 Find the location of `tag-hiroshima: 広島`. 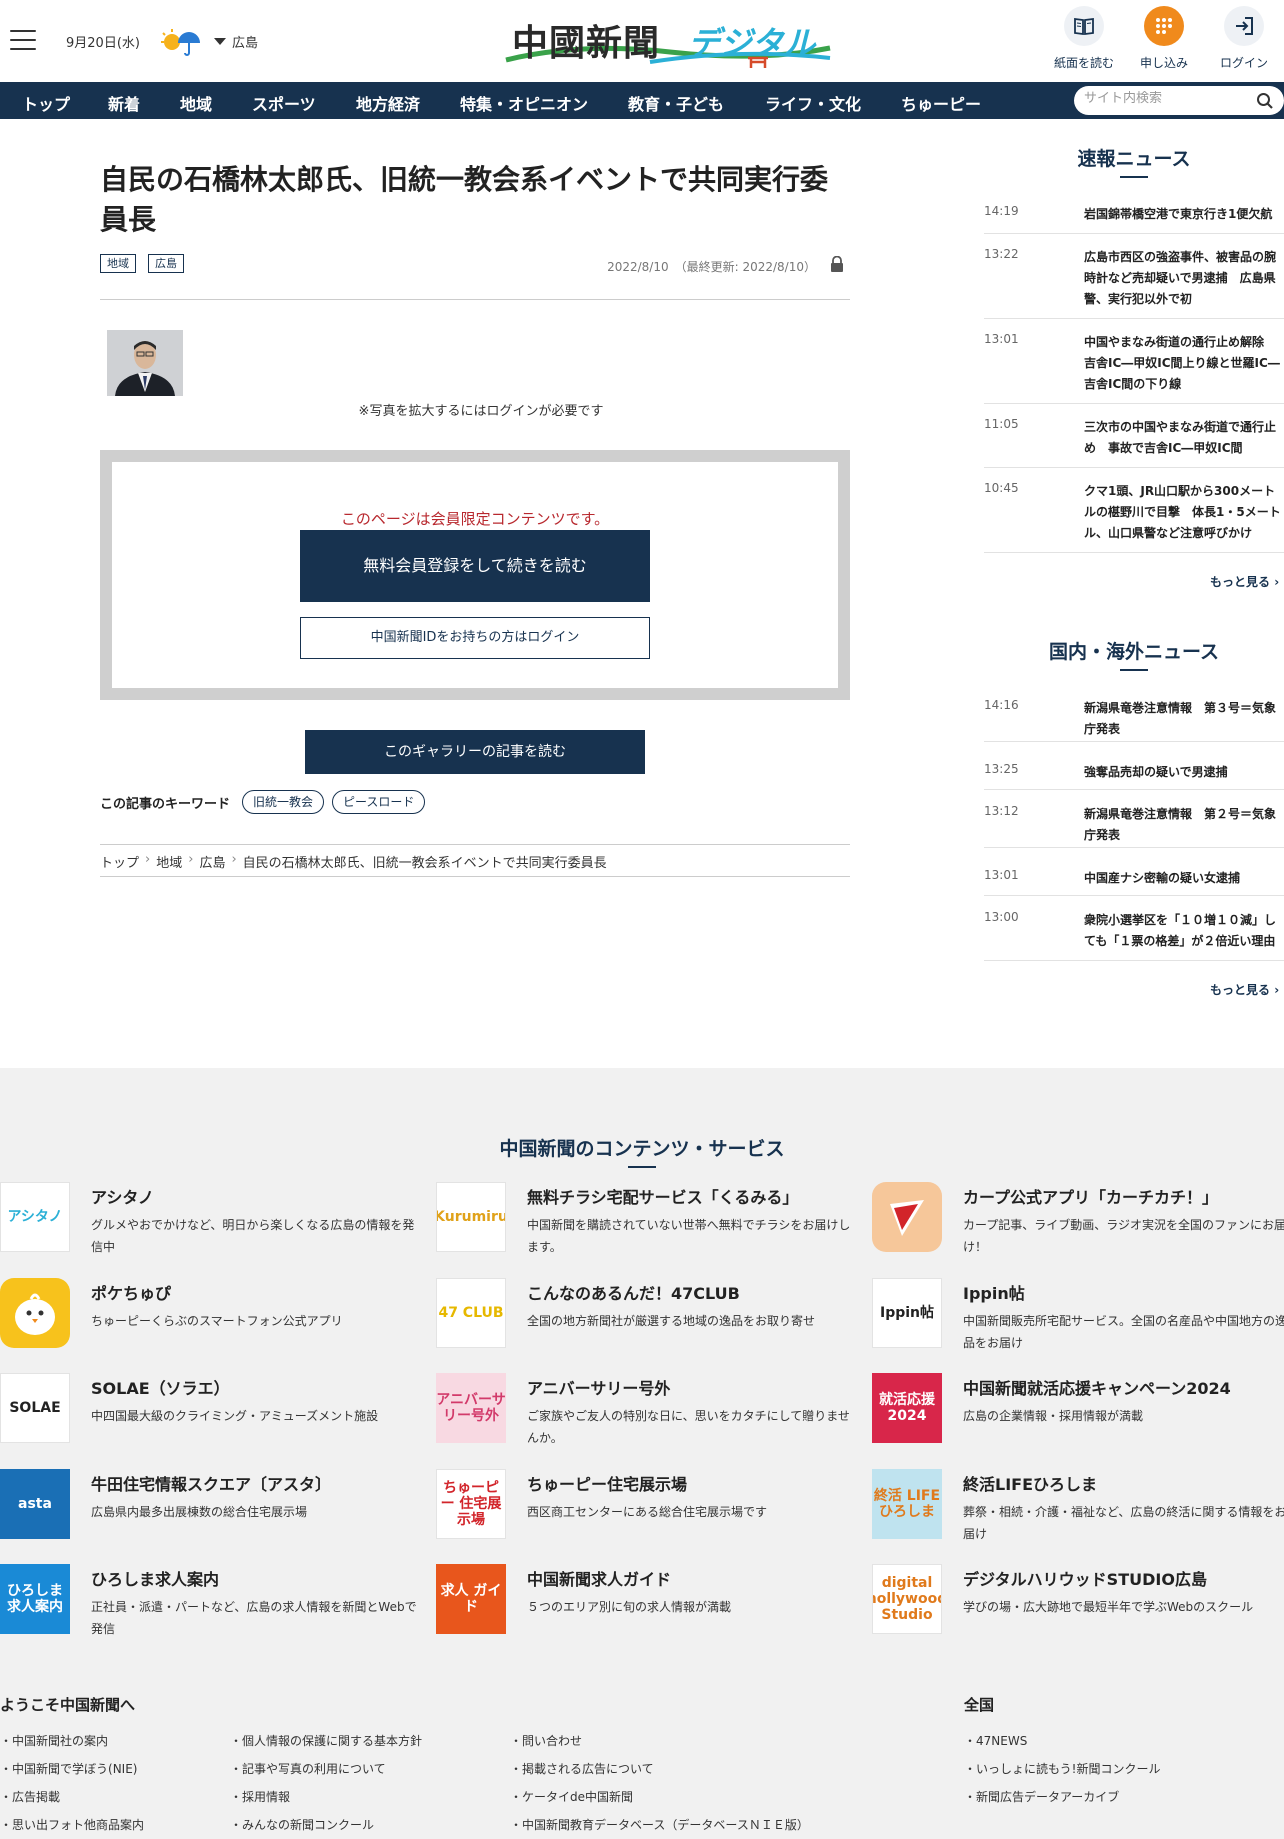

tag-hiroshima: 広島 is located at coordinates (166, 263).